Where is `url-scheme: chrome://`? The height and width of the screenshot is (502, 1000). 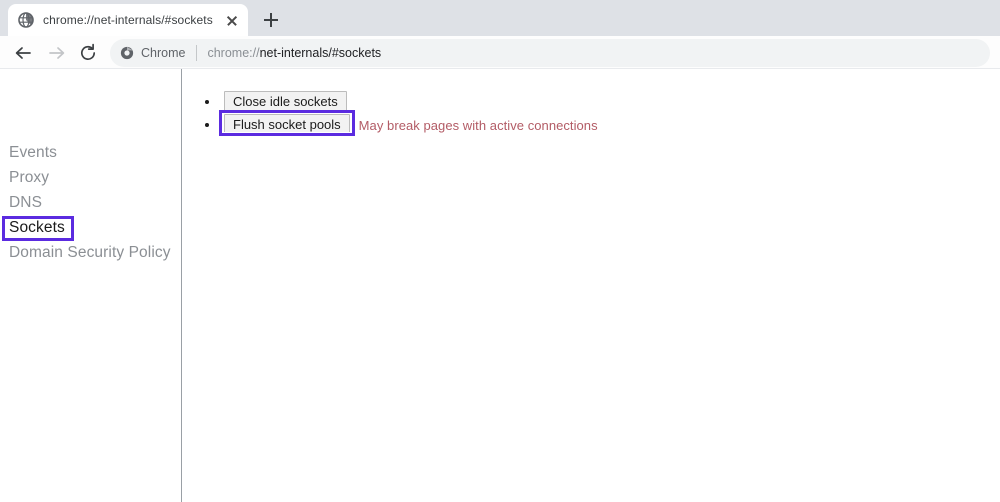
url-scheme: chrome:// is located at coordinates (233, 53).